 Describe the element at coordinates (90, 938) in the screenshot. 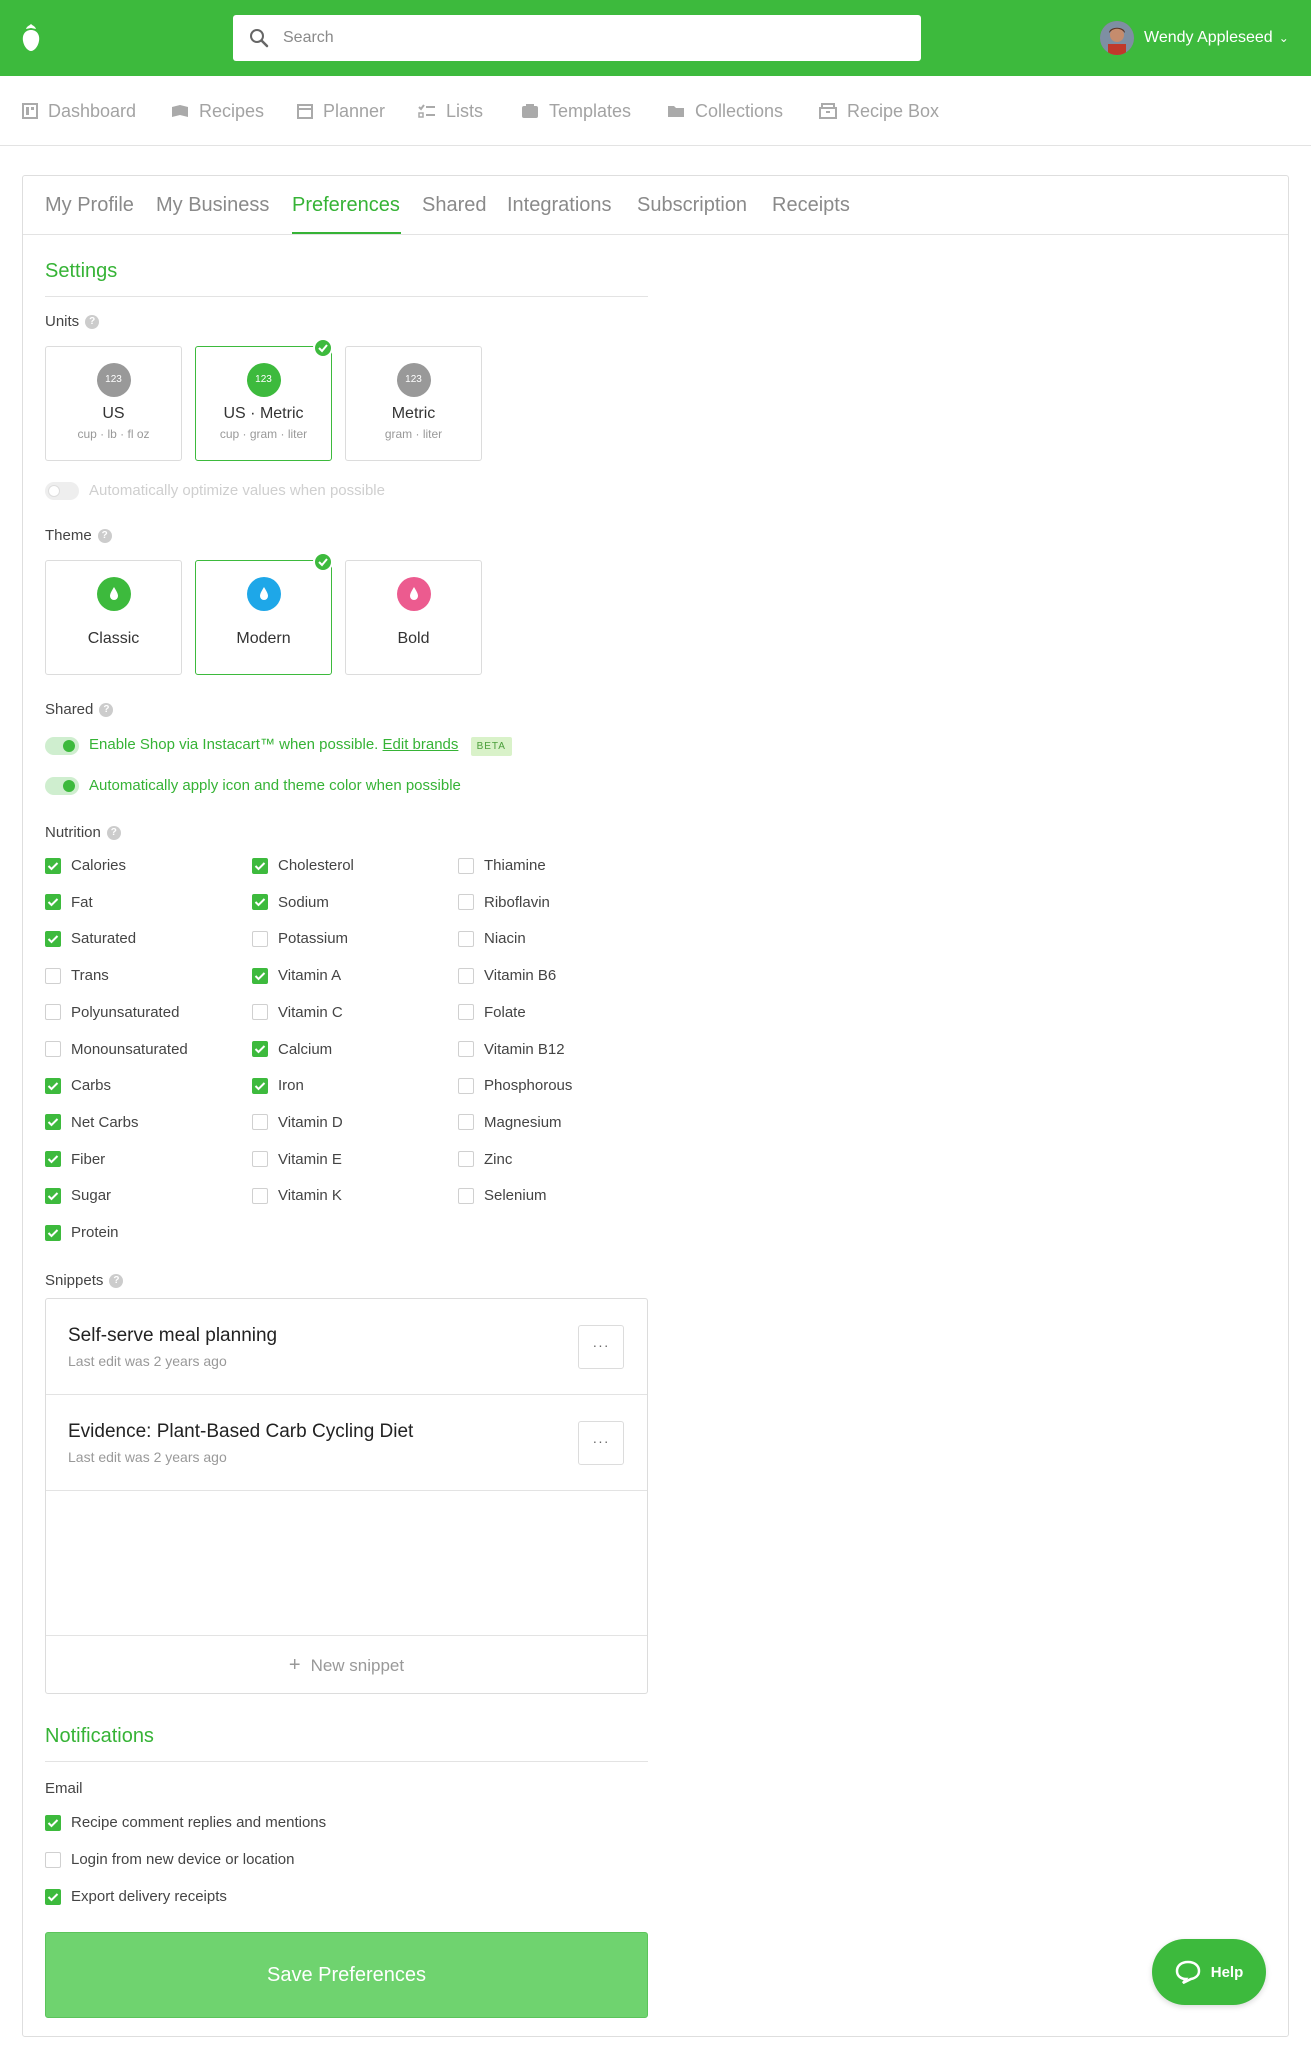

I see `nutrient-checkbox: Saturated` at that location.